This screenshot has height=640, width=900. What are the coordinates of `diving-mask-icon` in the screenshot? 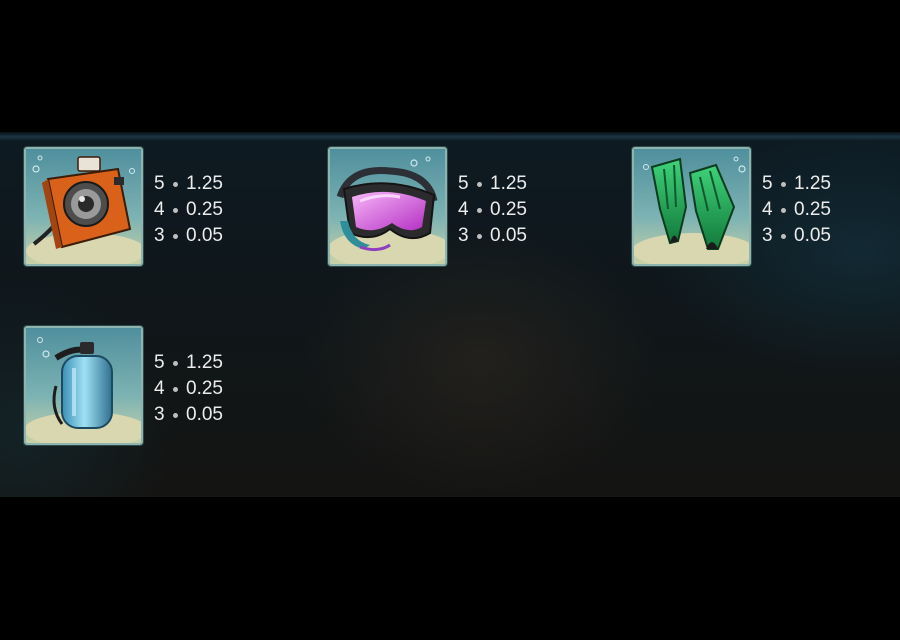 It's located at (387, 206).